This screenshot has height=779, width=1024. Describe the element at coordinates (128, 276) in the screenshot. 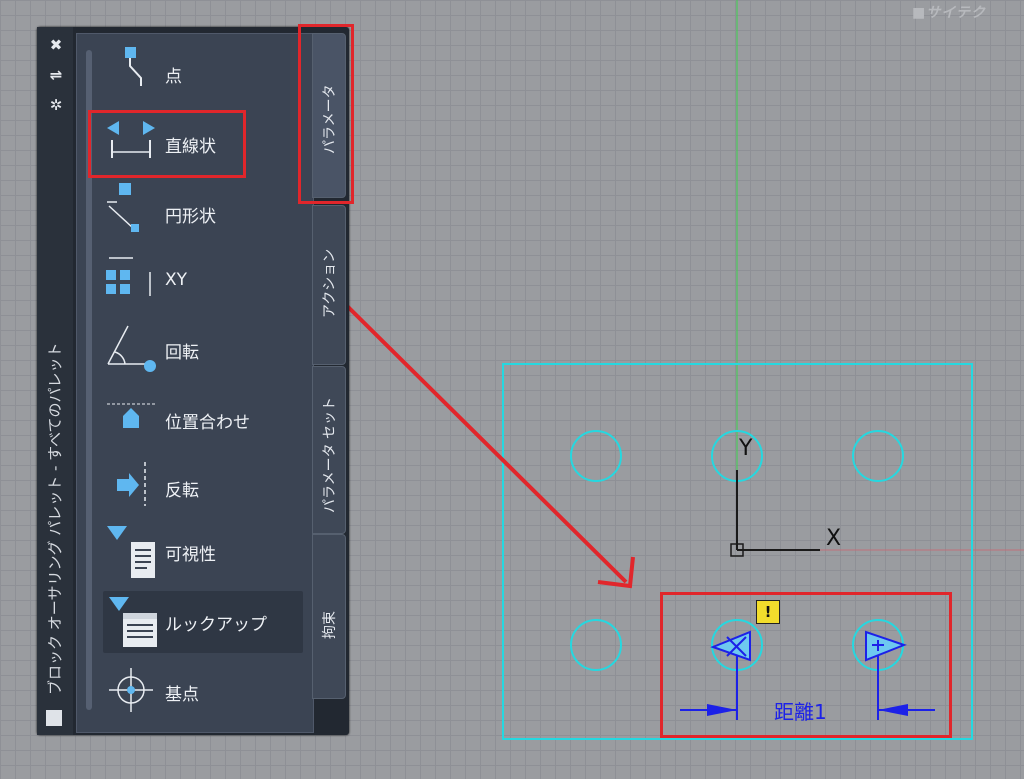

I see `xy-parameter-icon` at that location.